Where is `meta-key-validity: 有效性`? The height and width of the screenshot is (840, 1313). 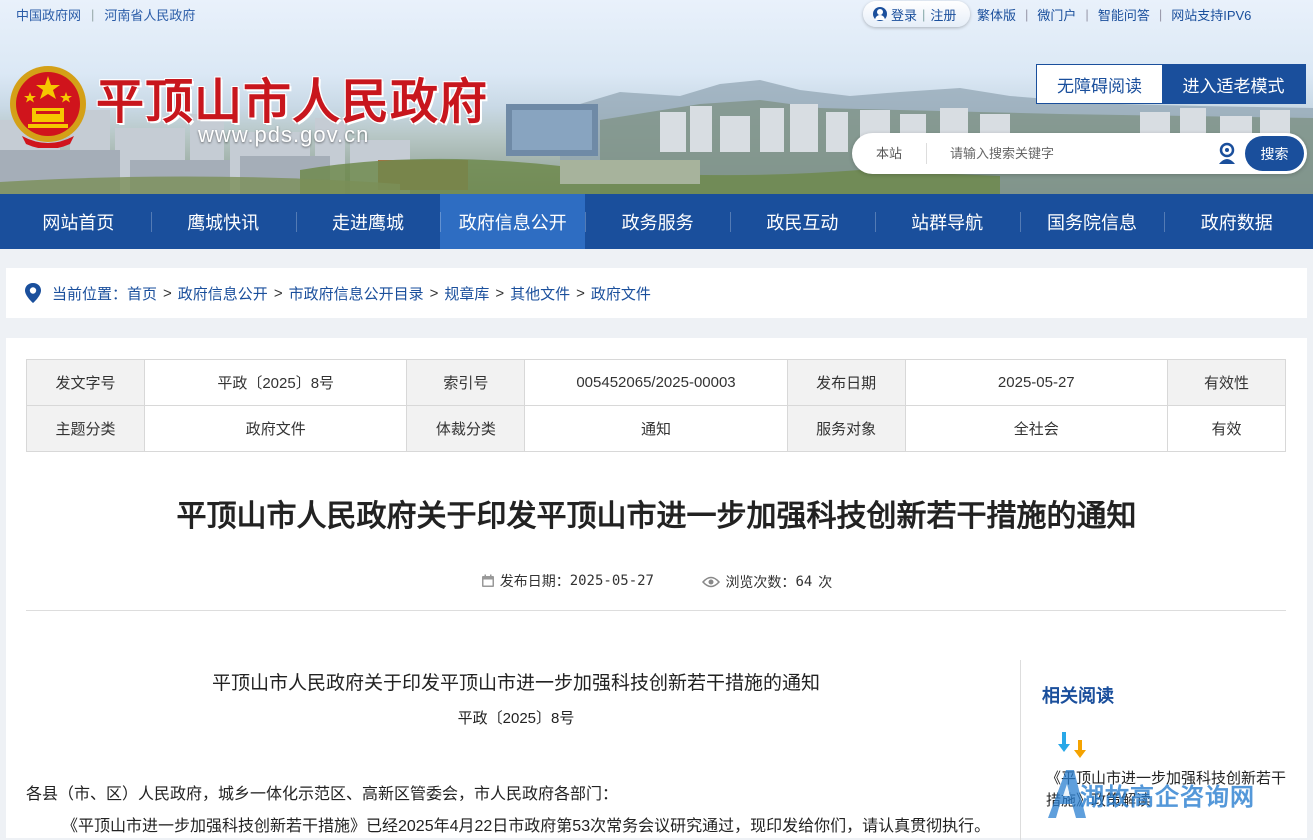 meta-key-validity: 有效性 is located at coordinates (1226, 382).